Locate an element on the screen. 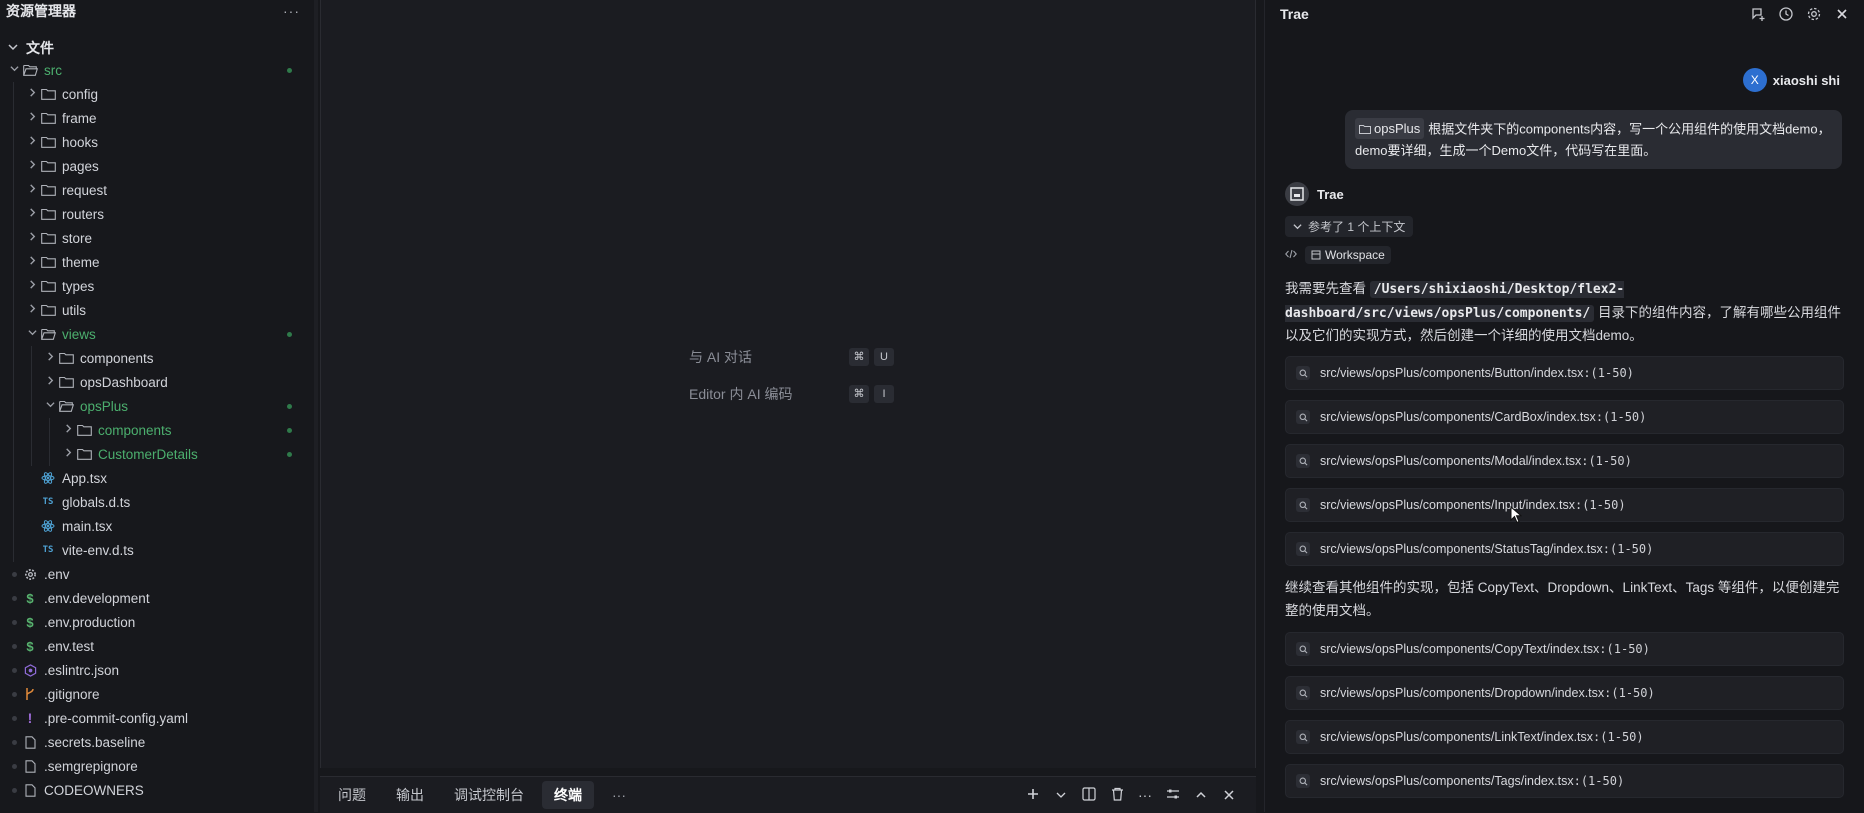 The width and height of the screenshot is (1864, 813). tree-folder-item: views is located at coordinates (157, 334).